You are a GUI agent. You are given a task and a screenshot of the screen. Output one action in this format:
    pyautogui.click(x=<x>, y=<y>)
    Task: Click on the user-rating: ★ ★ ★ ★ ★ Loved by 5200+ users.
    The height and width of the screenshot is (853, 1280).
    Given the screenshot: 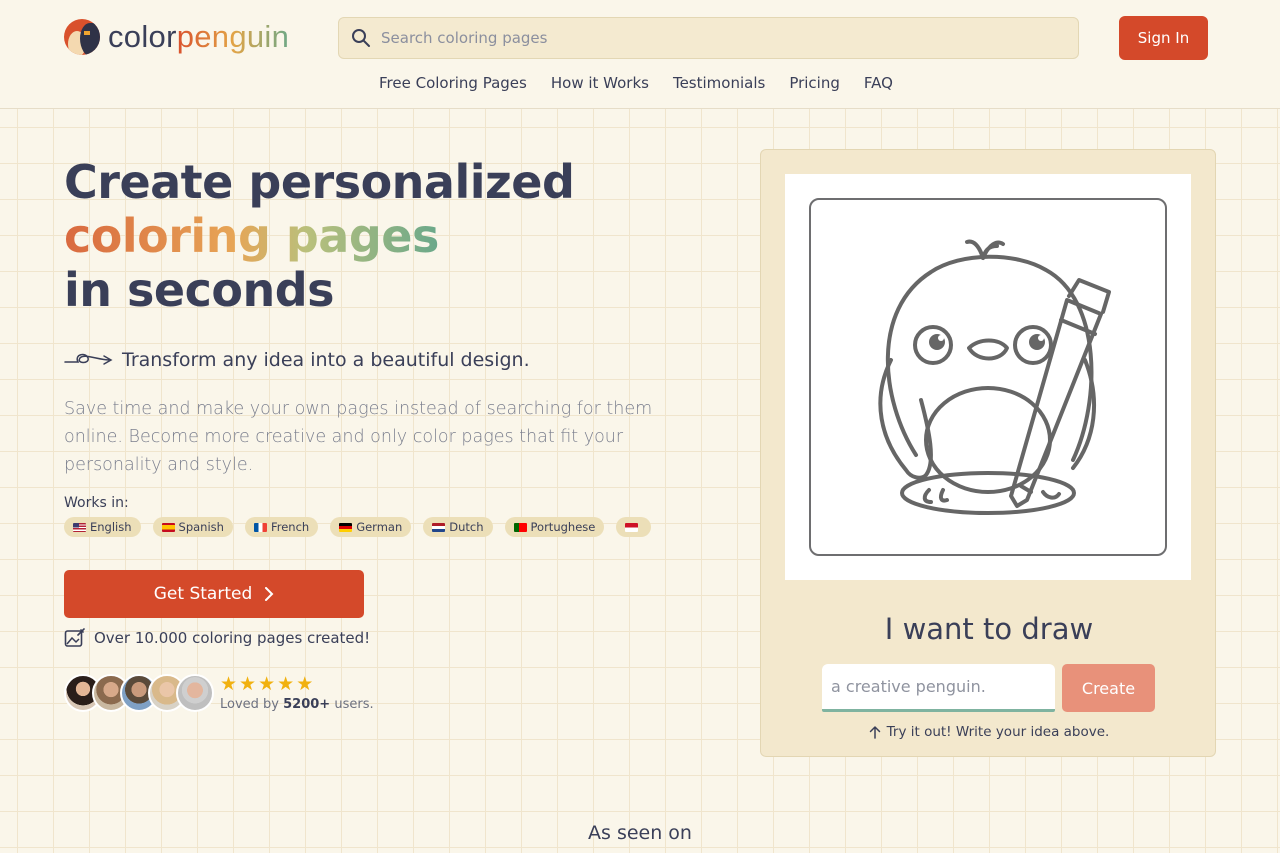 What is the action you would take?
    pyautogui.click(x=297, y=694)
    